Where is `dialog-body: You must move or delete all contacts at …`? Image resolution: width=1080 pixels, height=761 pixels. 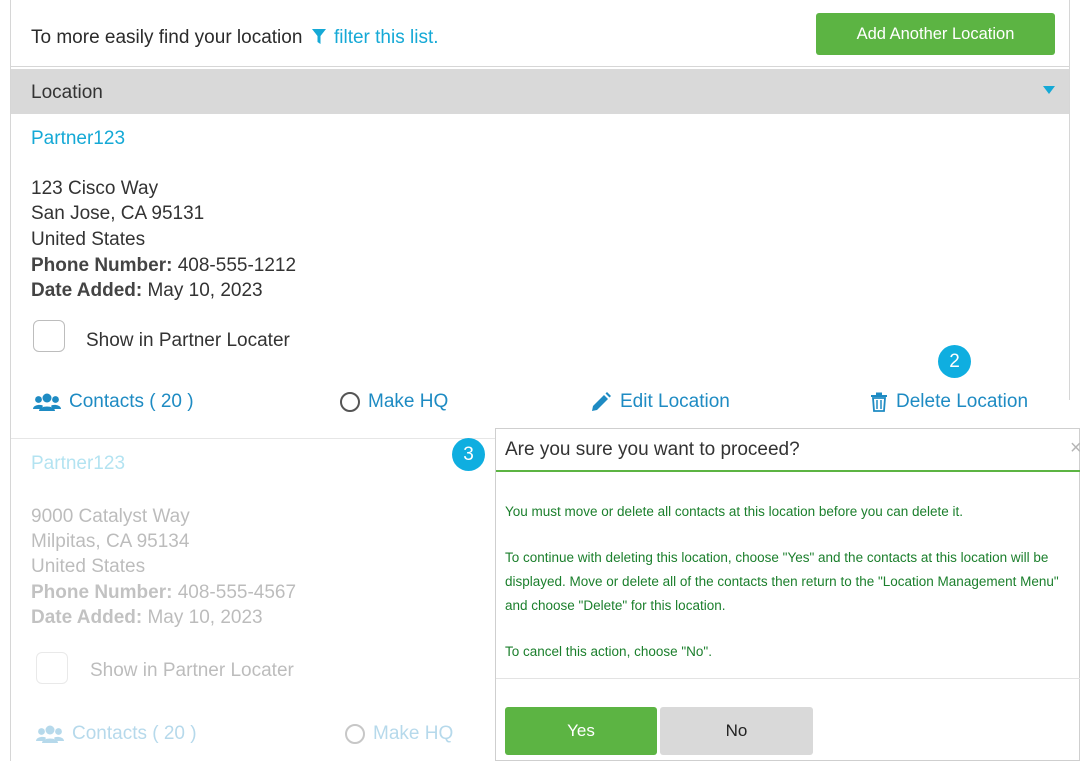
dialog-body: You must move or delete all contacts at … is located at coordinates (786, 593).